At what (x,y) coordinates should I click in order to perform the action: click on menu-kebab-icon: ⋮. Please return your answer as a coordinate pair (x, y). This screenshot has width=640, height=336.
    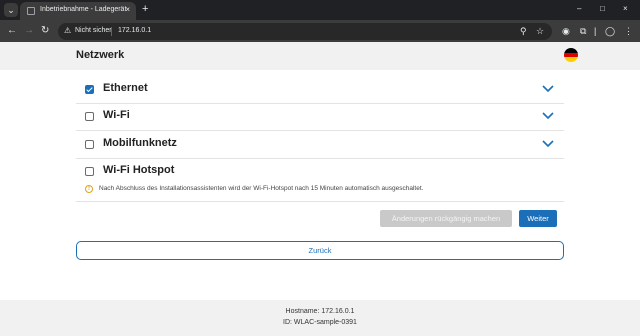
    Looking at the image, I should click on (628, 31).